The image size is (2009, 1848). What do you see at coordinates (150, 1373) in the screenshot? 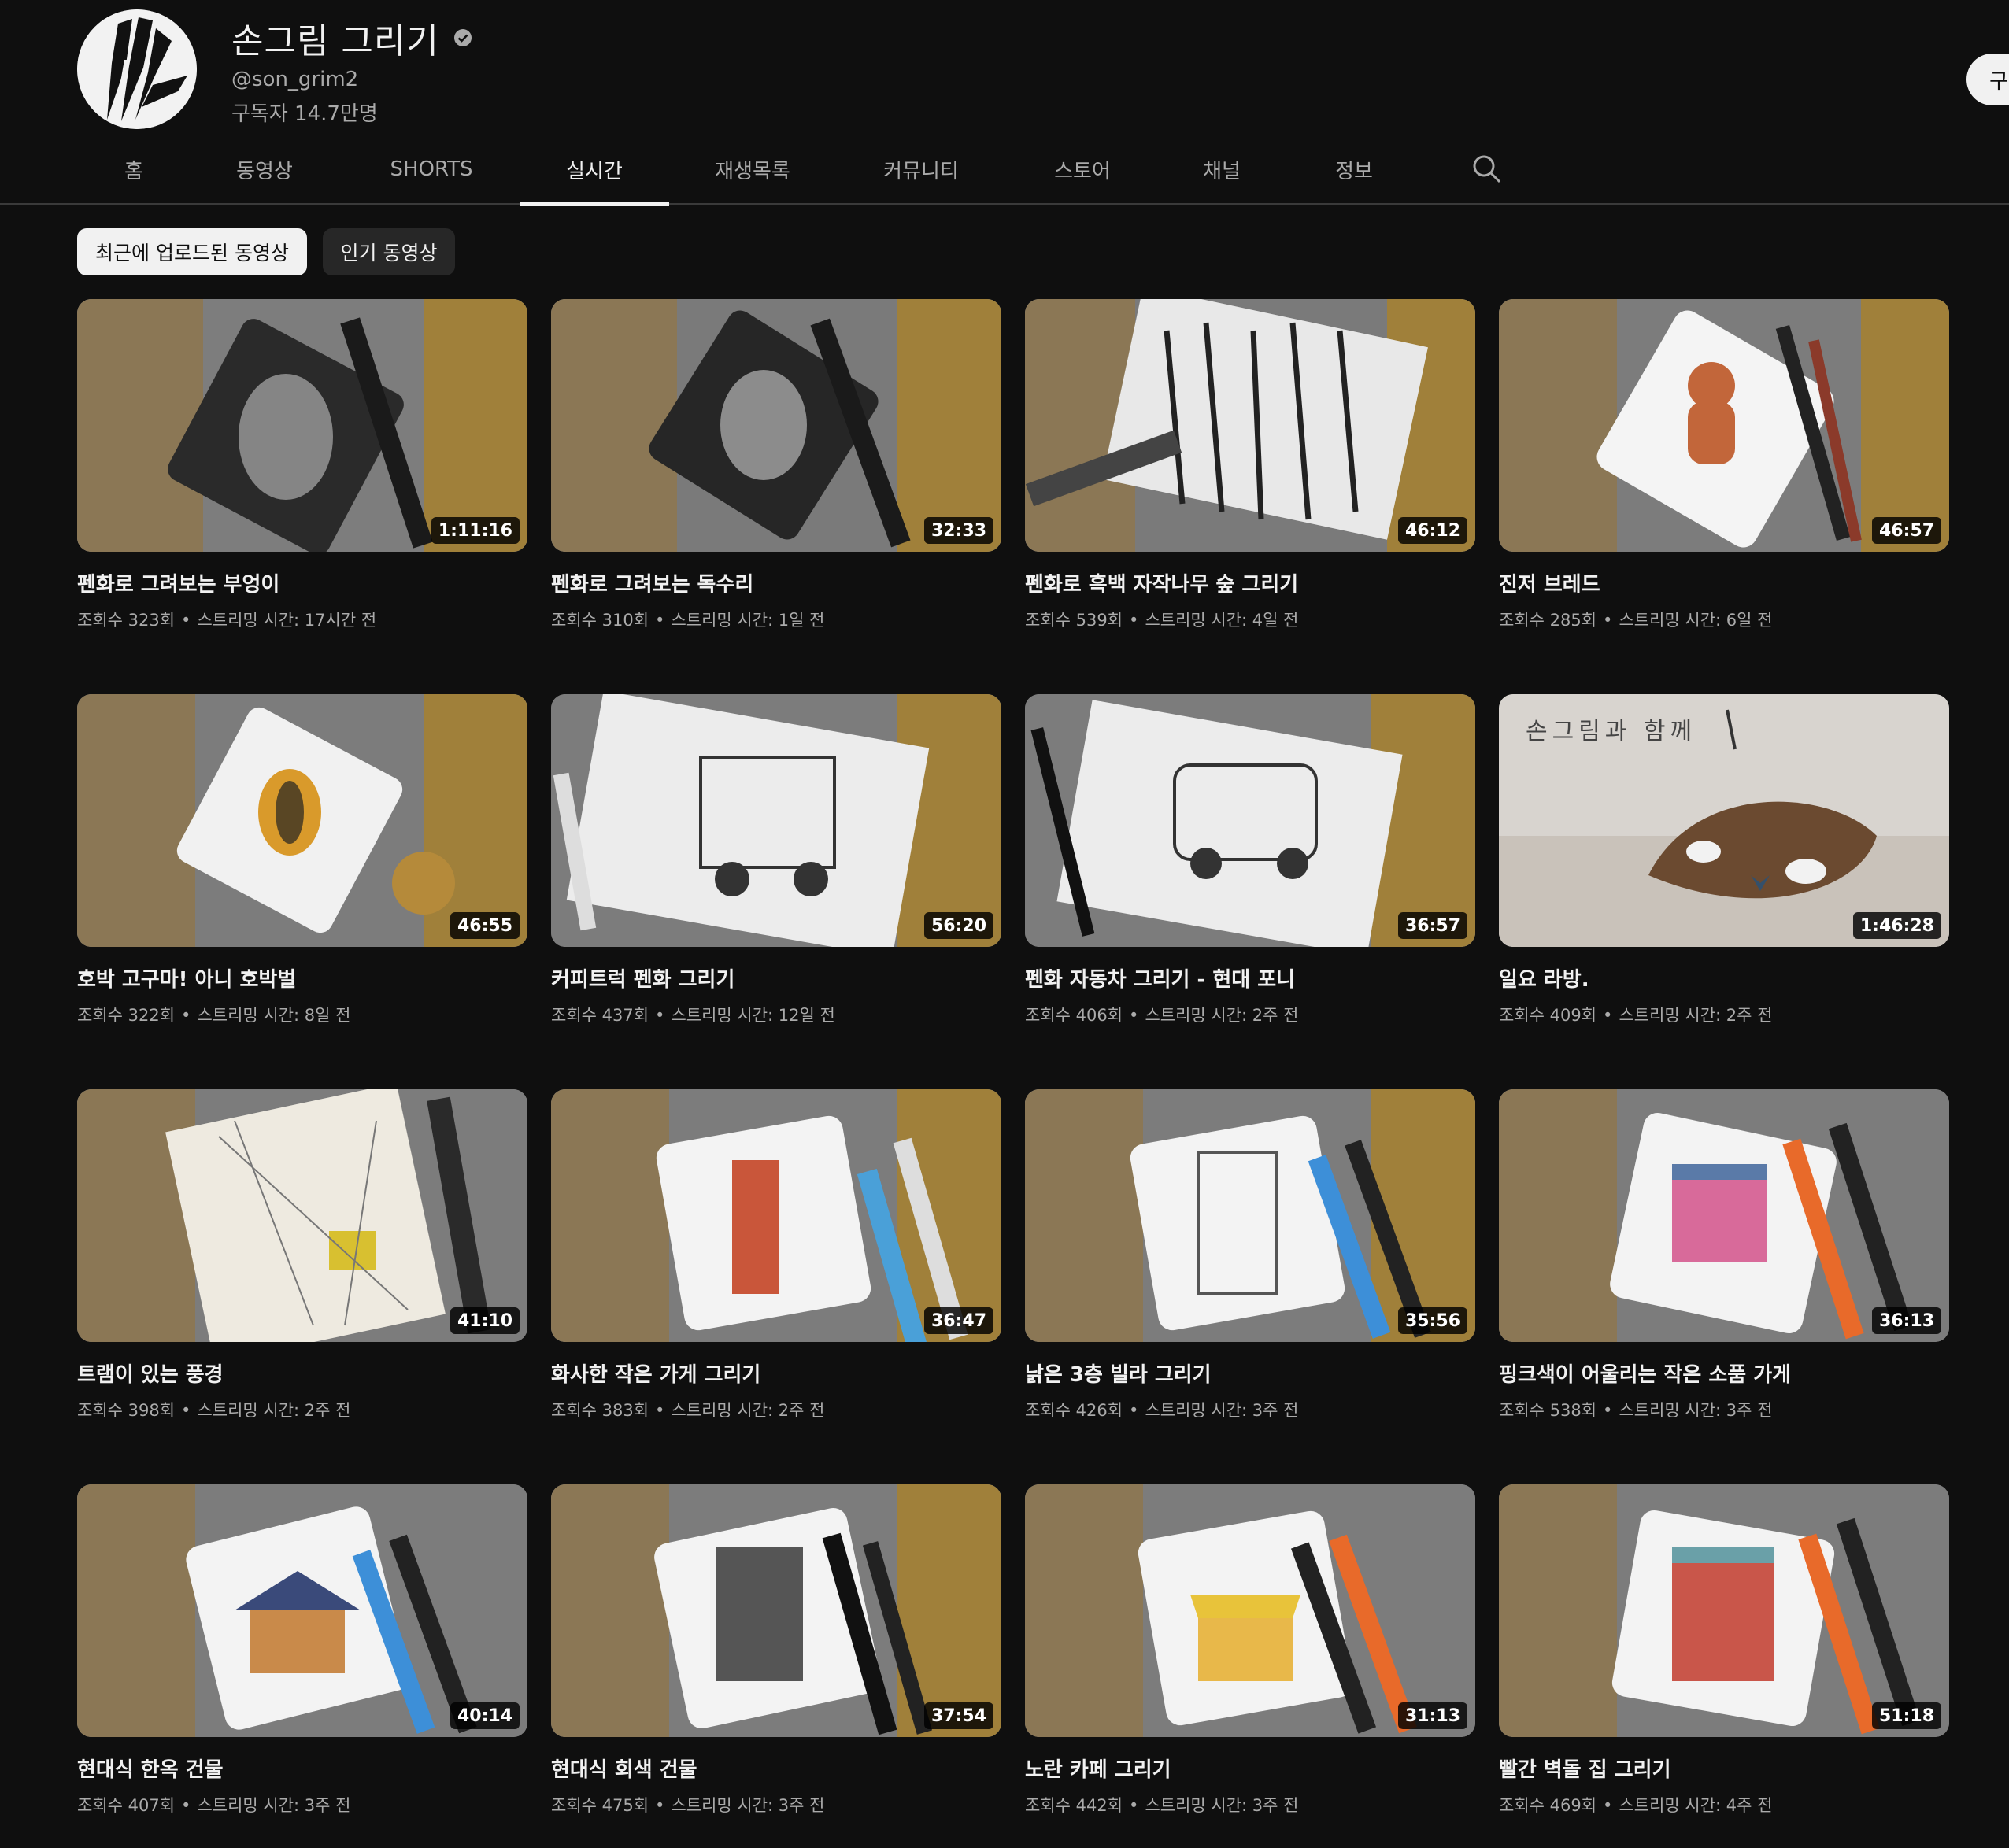
I see `video-title: 트램이 있는 풍경` at bounding box center [150, 1373].